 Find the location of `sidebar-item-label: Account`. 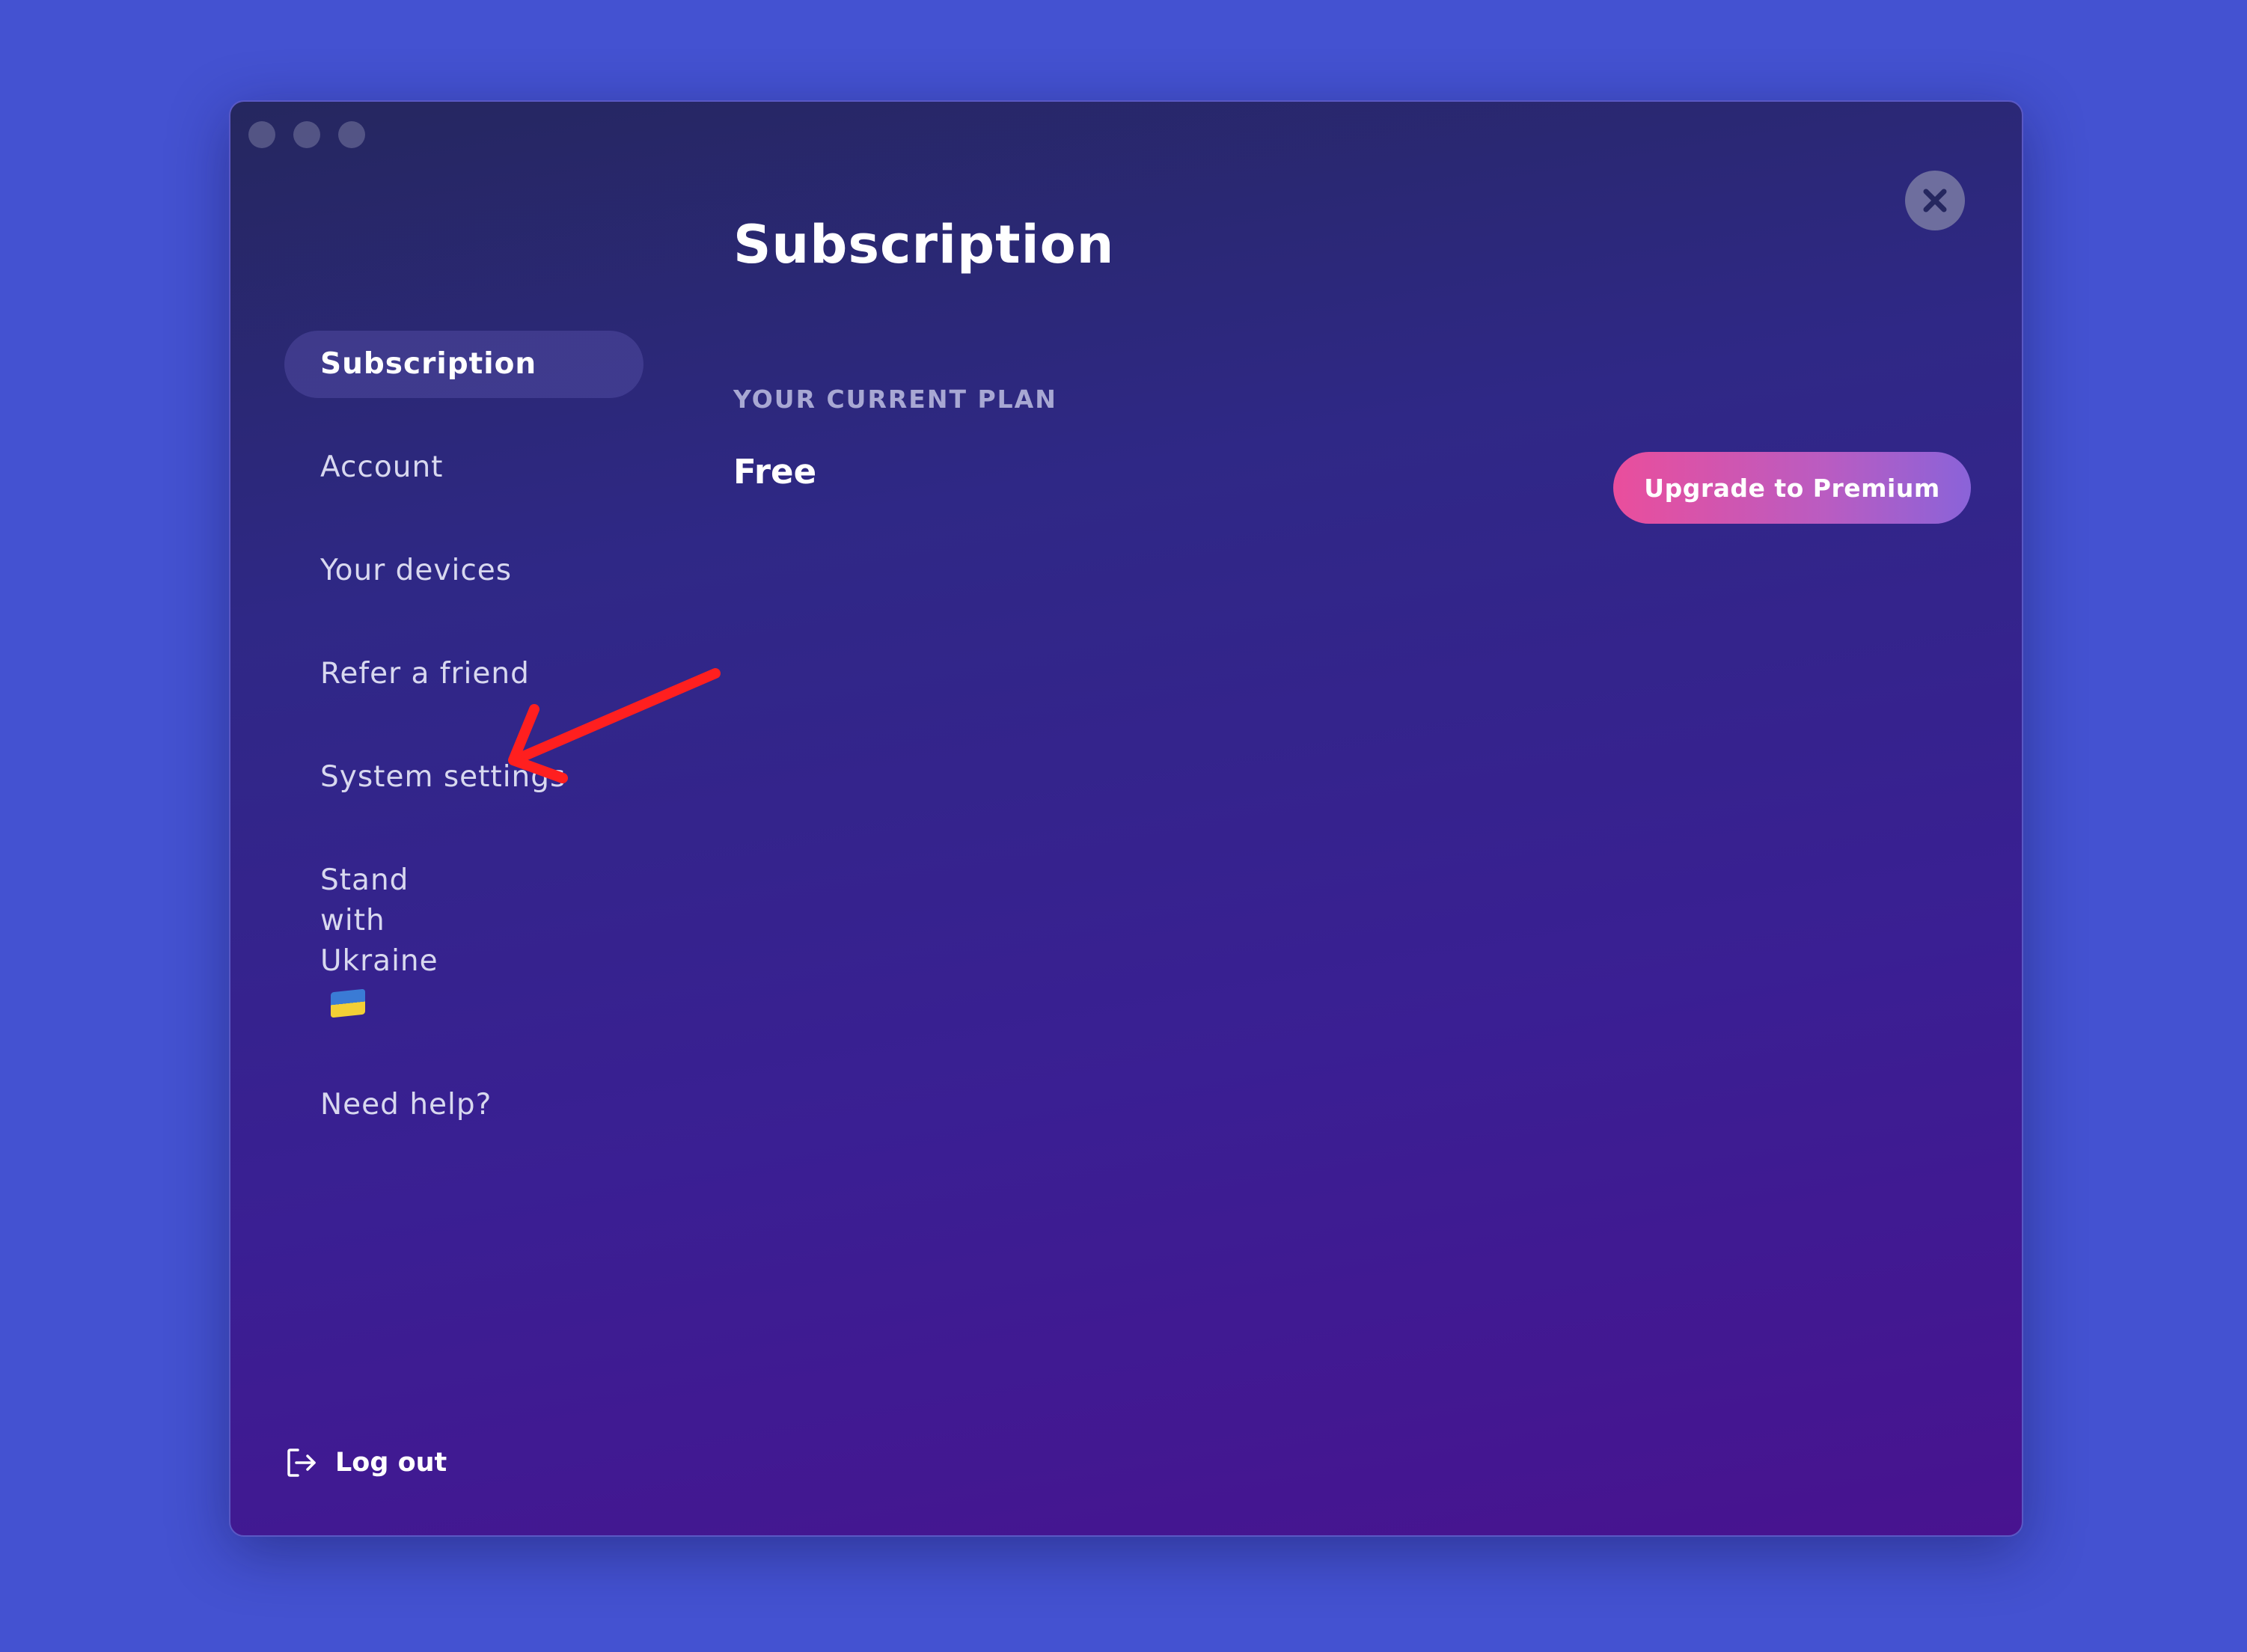

sidebar-item-label: Account is located at coordinates (382, 467).